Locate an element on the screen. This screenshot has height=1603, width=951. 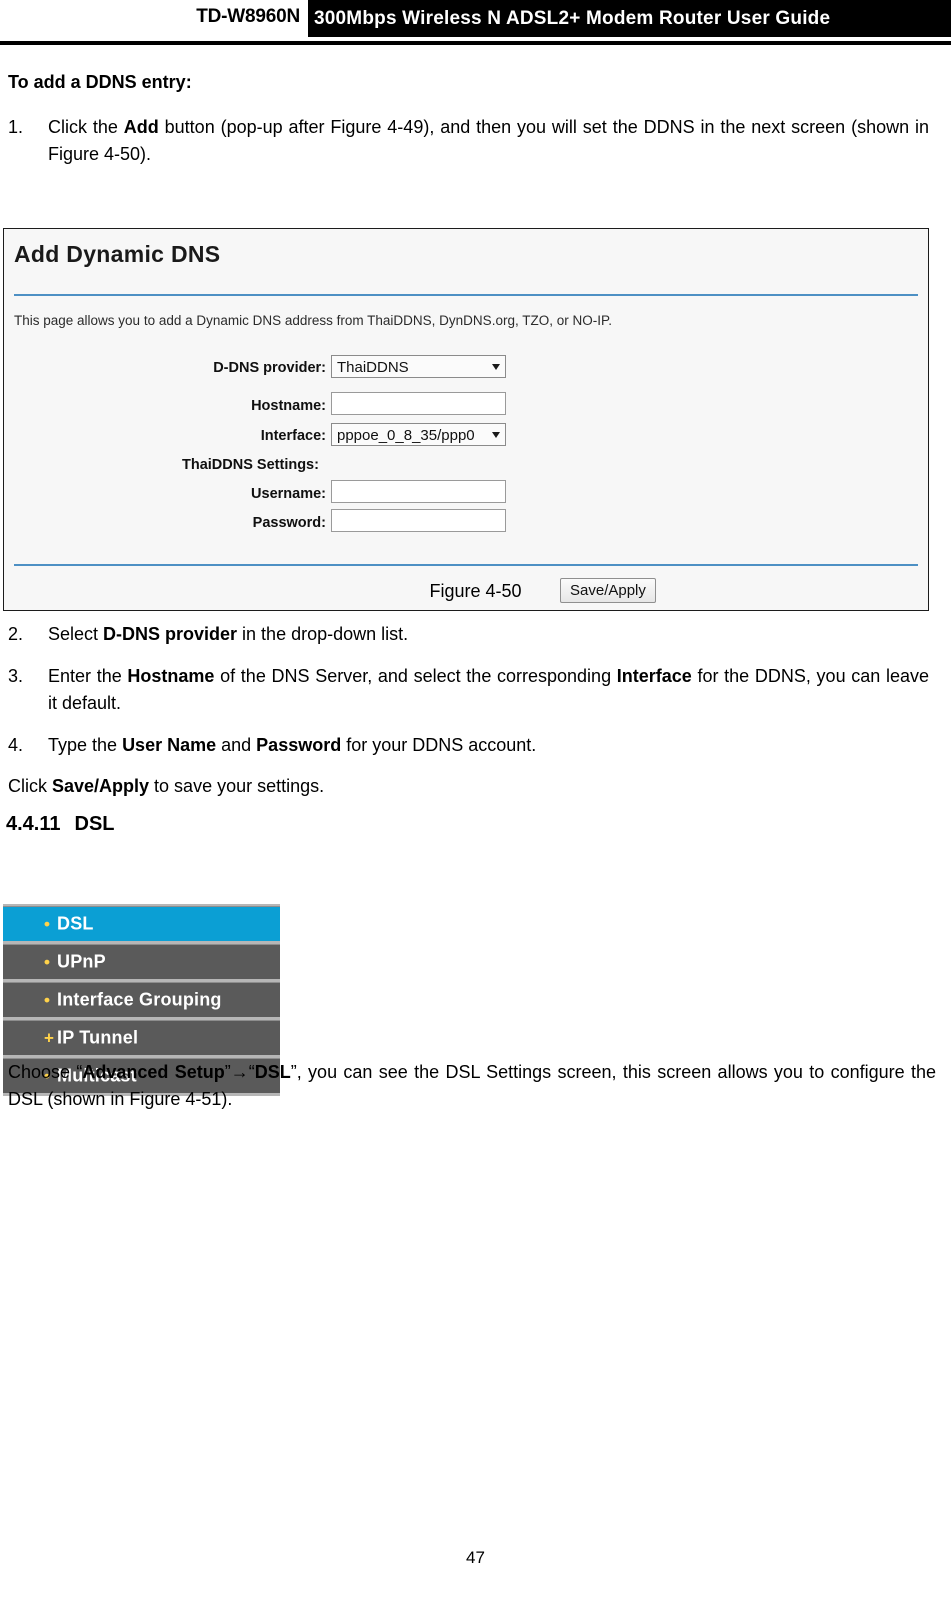
step-3-run-0: Enter the is located at coordinates (88, 676).